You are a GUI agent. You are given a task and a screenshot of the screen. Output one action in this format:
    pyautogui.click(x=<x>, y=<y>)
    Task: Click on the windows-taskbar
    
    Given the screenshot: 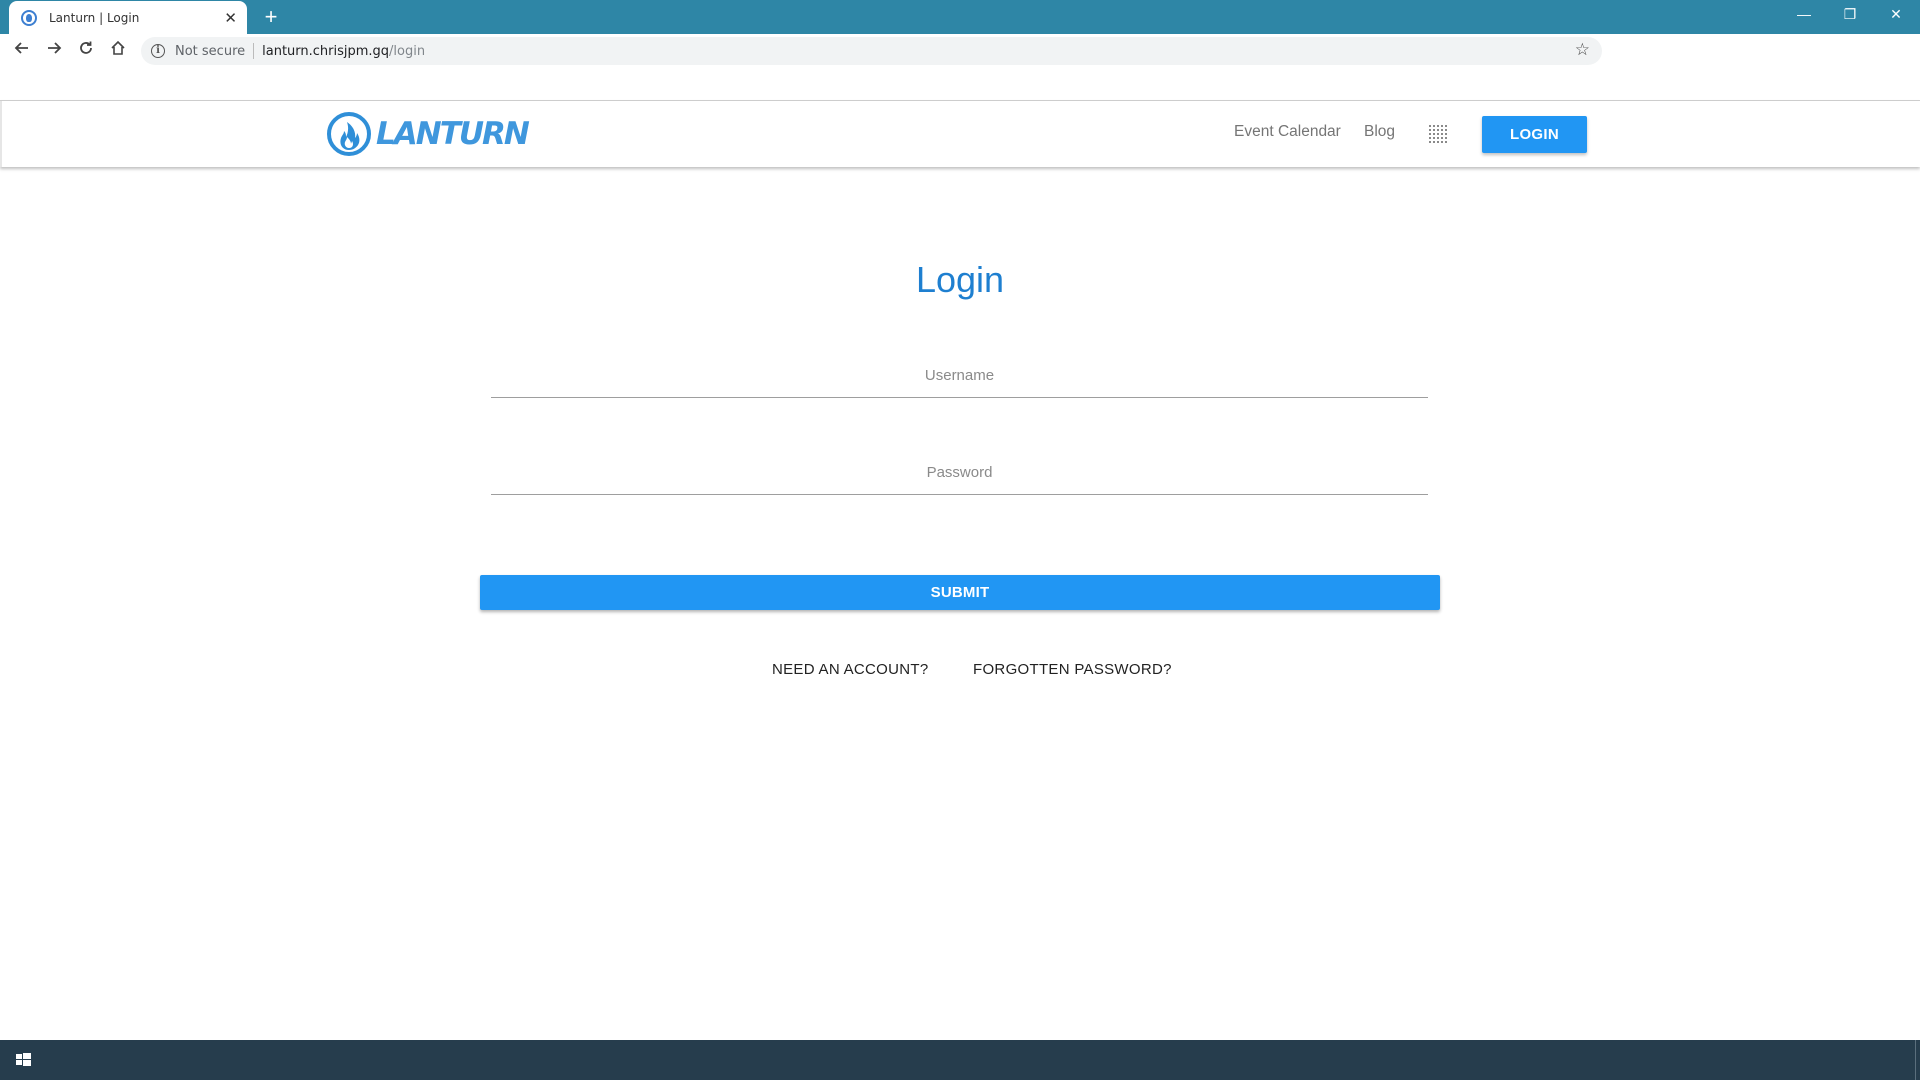 What is the action you would take?
    pyautogui.click(x=960, y=1060)
    